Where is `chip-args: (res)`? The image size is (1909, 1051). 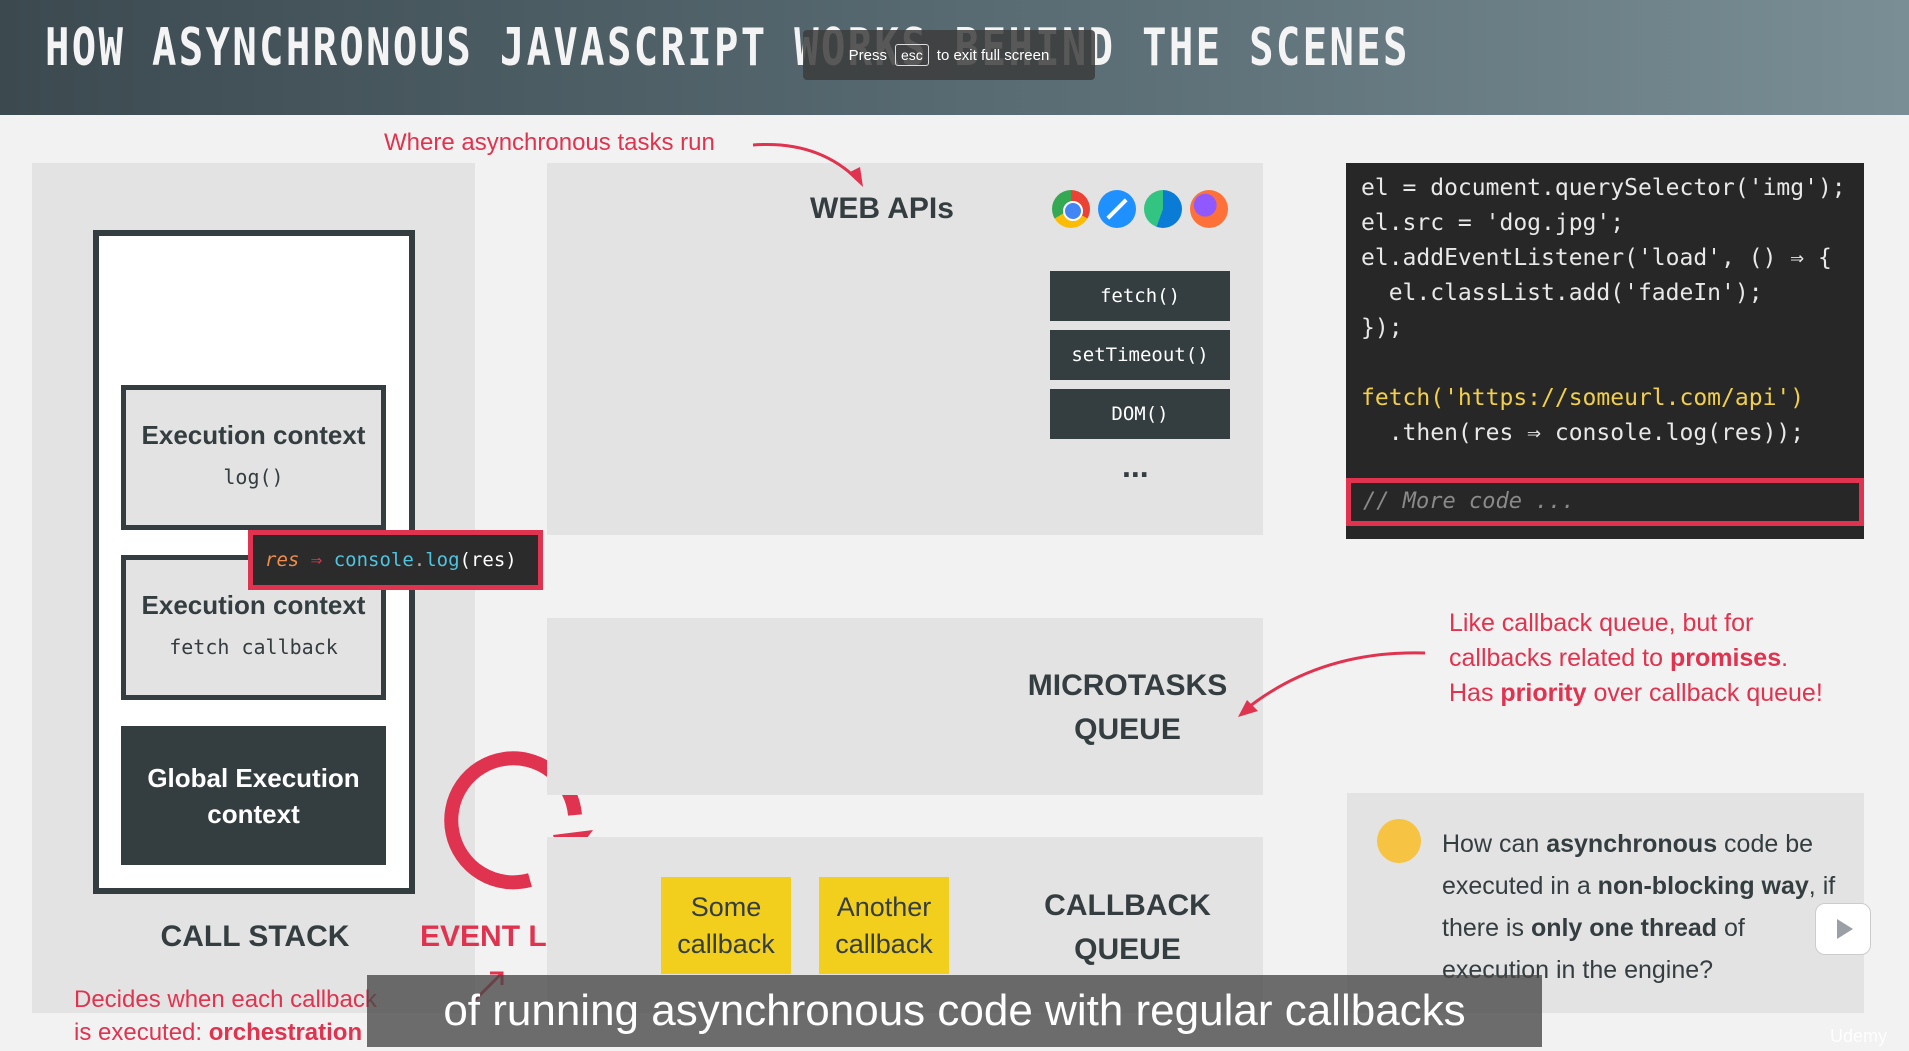
chip-args: (res) is located at coordinates (488, 560).